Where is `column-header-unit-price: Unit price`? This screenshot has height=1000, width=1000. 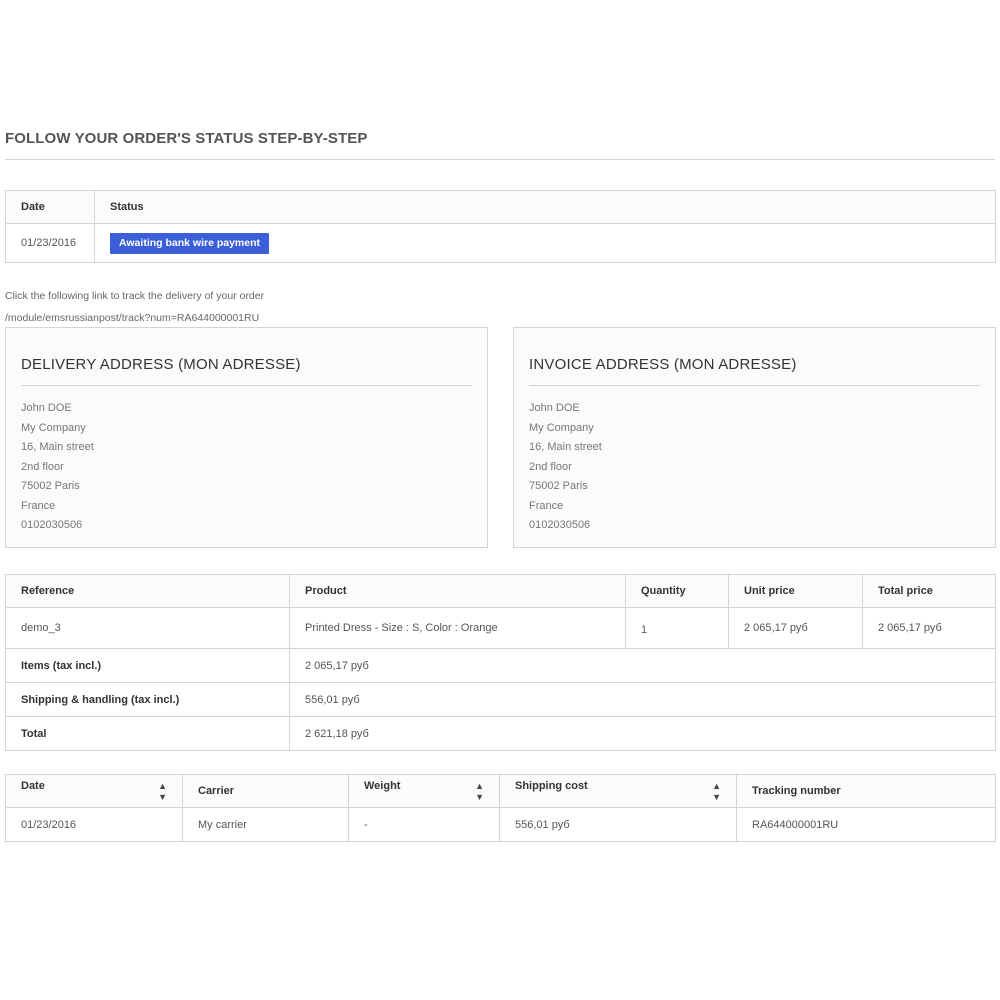 column-header-unit-price: Unit price is located at coordinates (795, 591).